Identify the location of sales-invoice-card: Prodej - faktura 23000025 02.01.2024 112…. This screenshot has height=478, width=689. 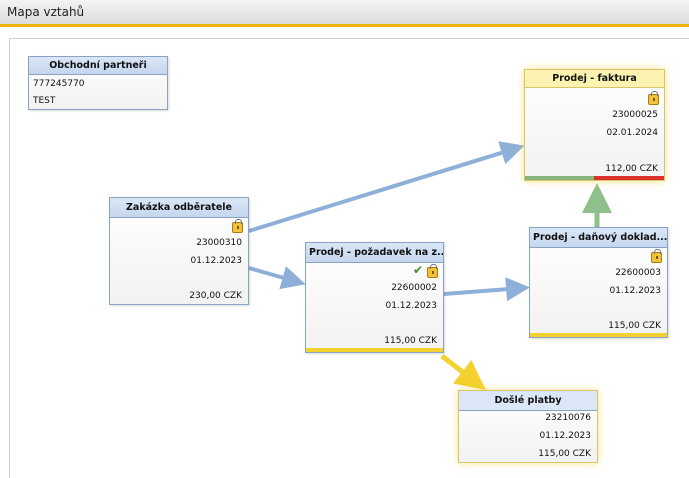
(594, 125).